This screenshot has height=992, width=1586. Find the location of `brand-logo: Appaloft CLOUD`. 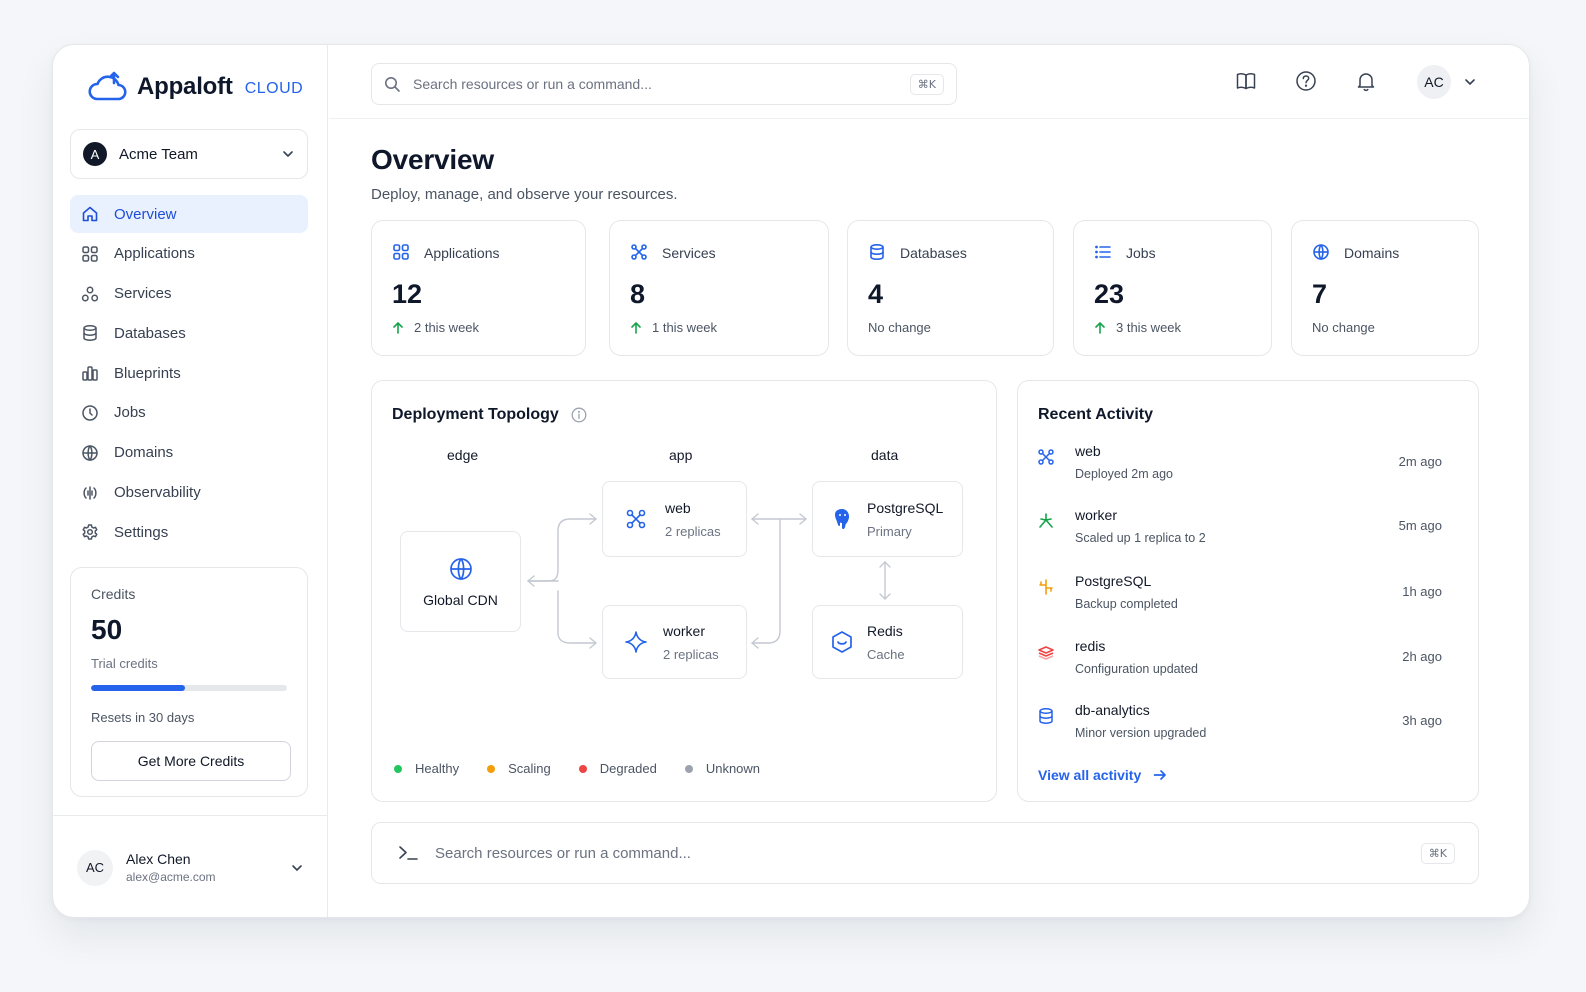

brand-logo: Appaloft CLOUD is located at coordinates (194, 87).